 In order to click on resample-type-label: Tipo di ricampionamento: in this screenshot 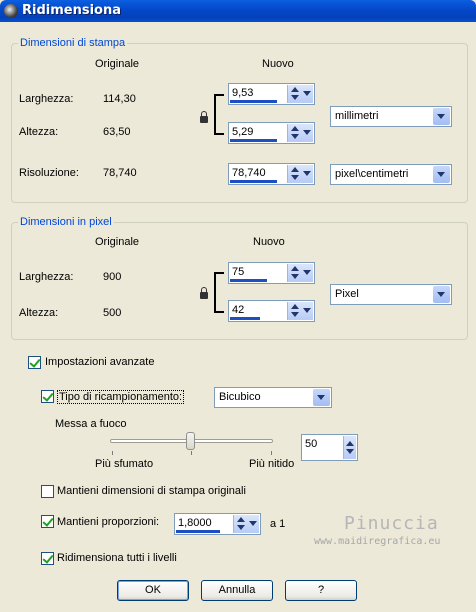, I will do `click(121, 397)`.